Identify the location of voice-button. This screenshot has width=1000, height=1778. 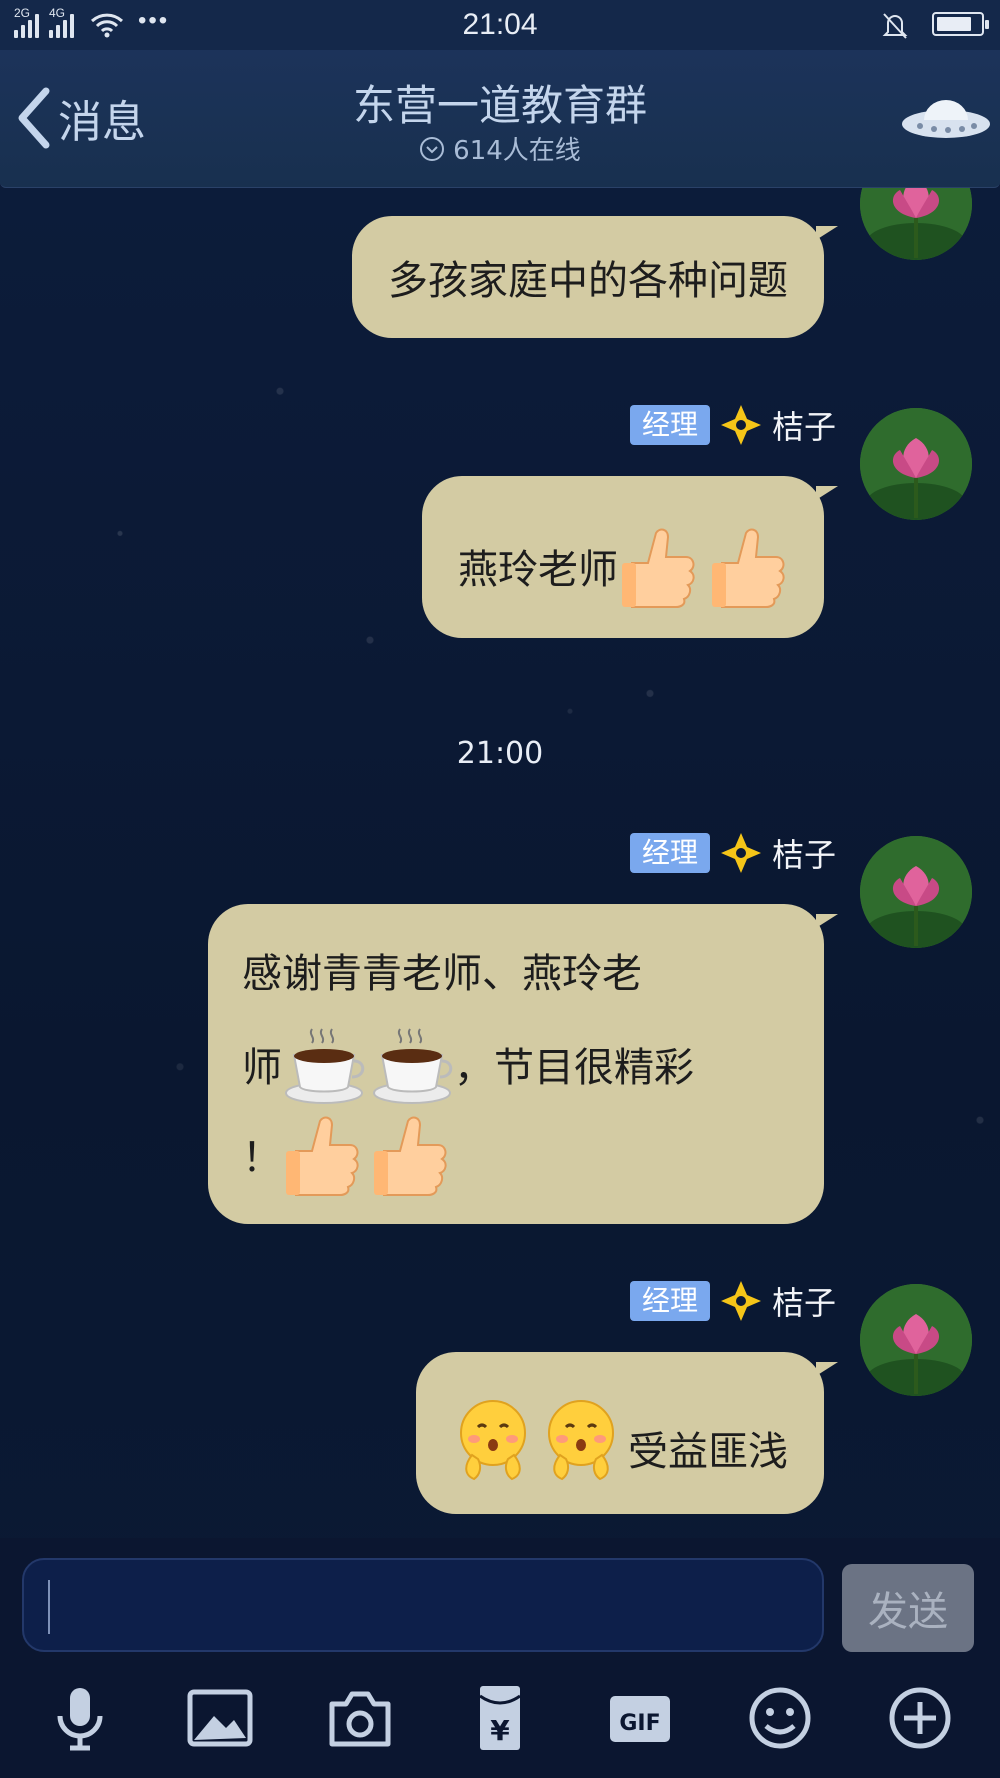
(80, 1718).